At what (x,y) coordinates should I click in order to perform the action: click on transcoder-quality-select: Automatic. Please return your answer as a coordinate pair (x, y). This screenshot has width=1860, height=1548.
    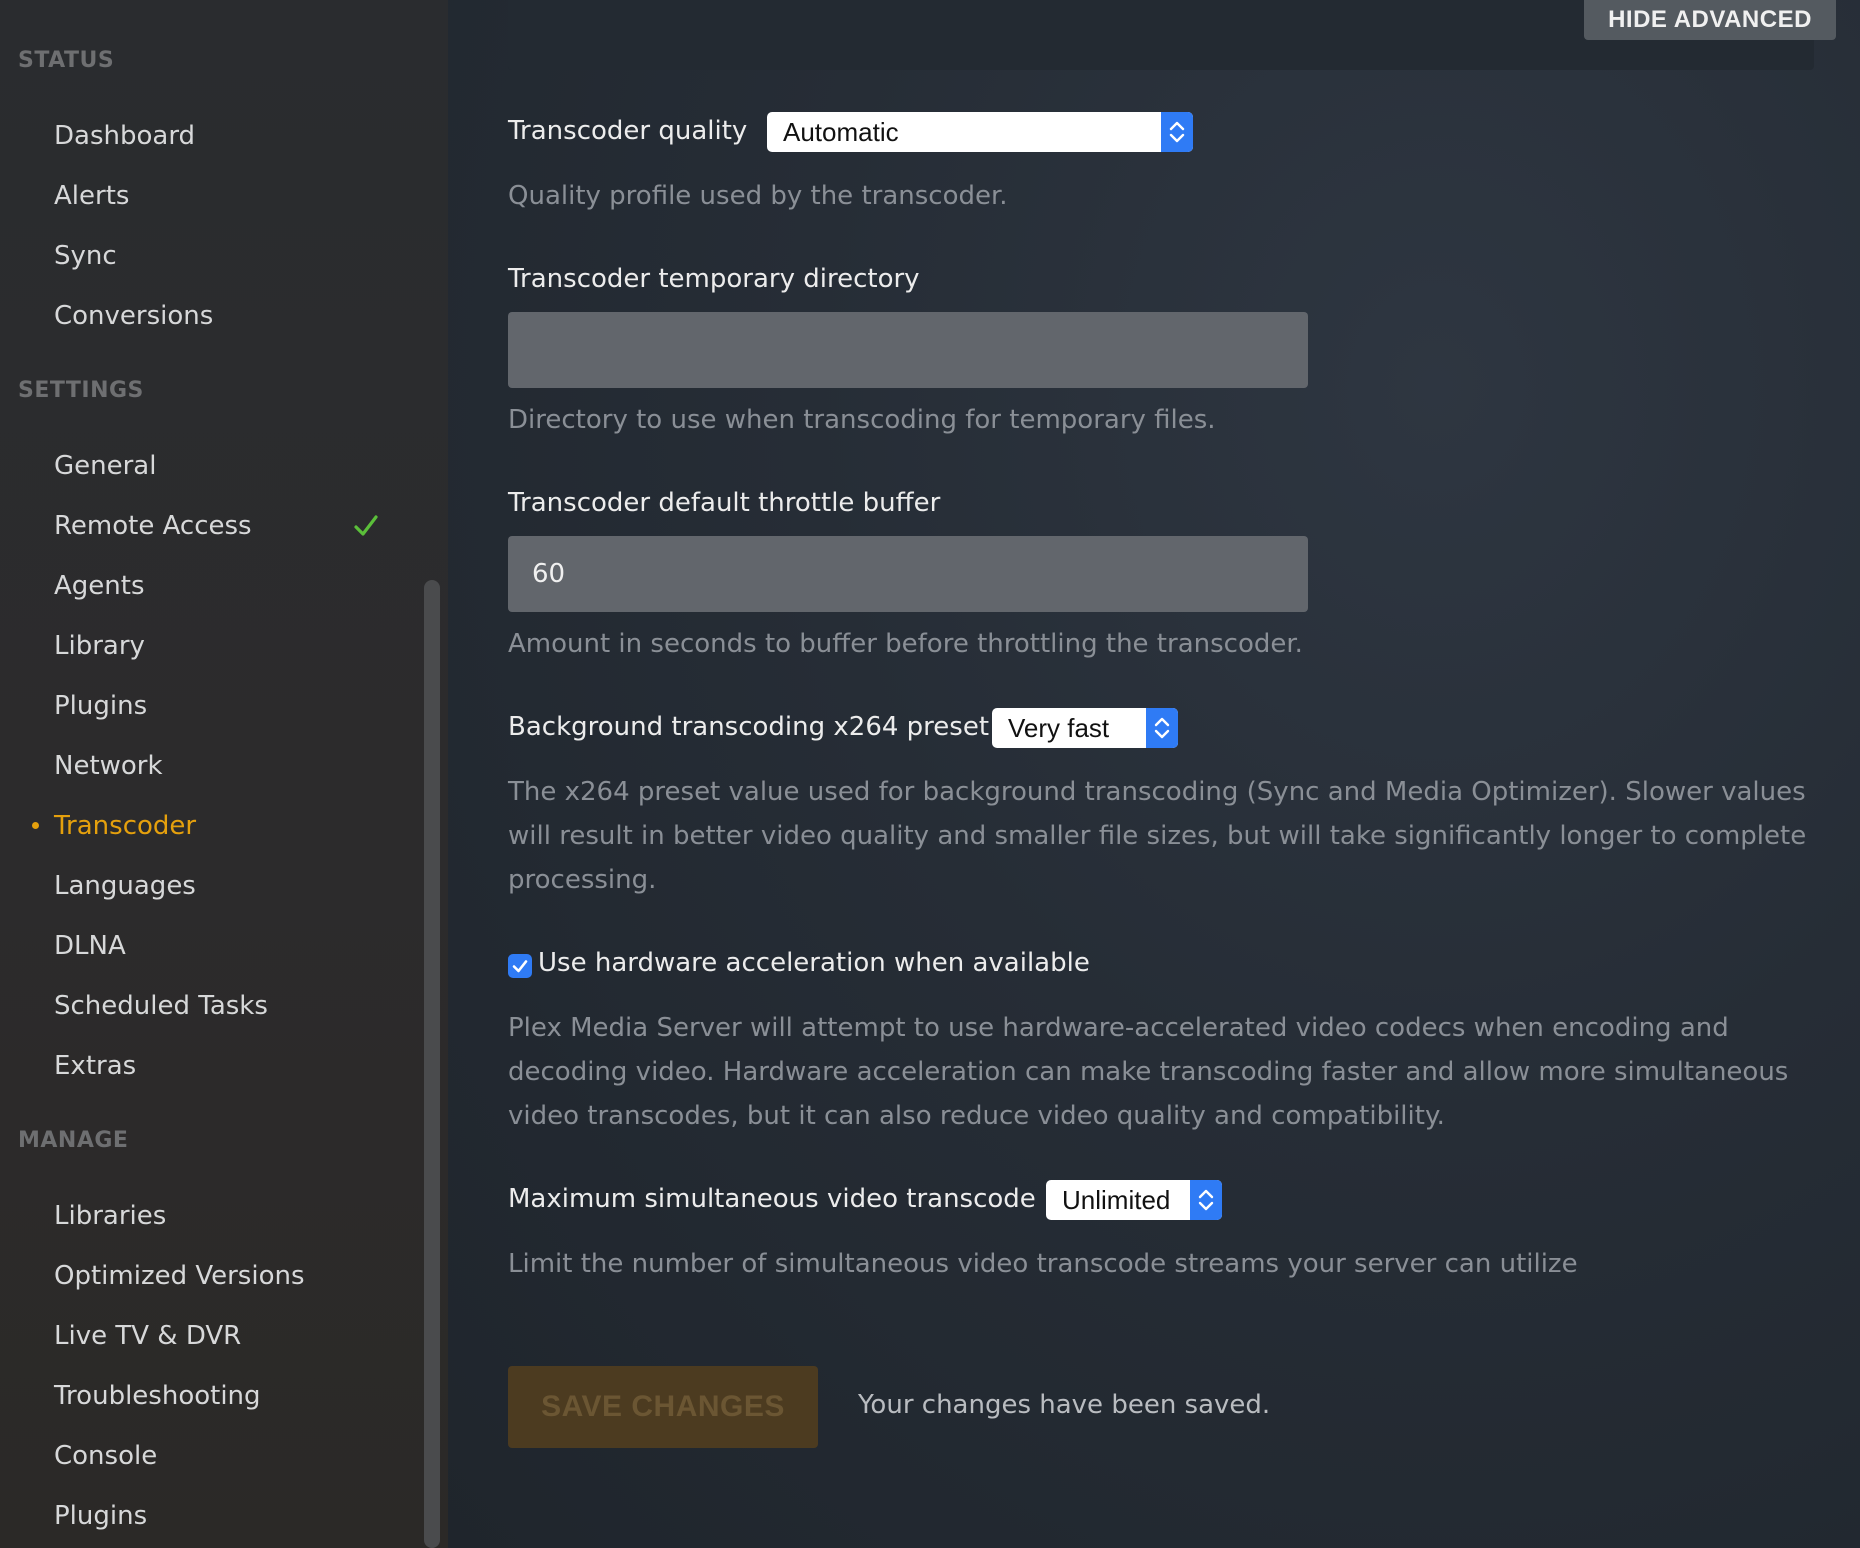
    Looking at the image, I should click on (980, 132).